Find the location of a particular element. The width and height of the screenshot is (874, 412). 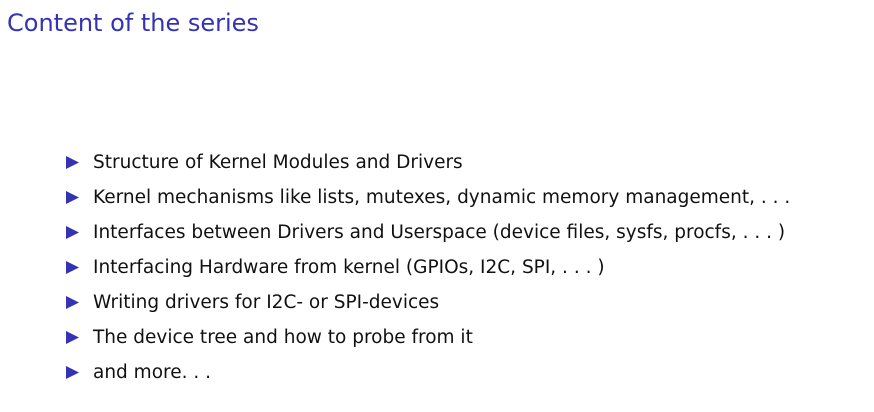

slide-title: Content of the series is located at coordinates (133, 23).